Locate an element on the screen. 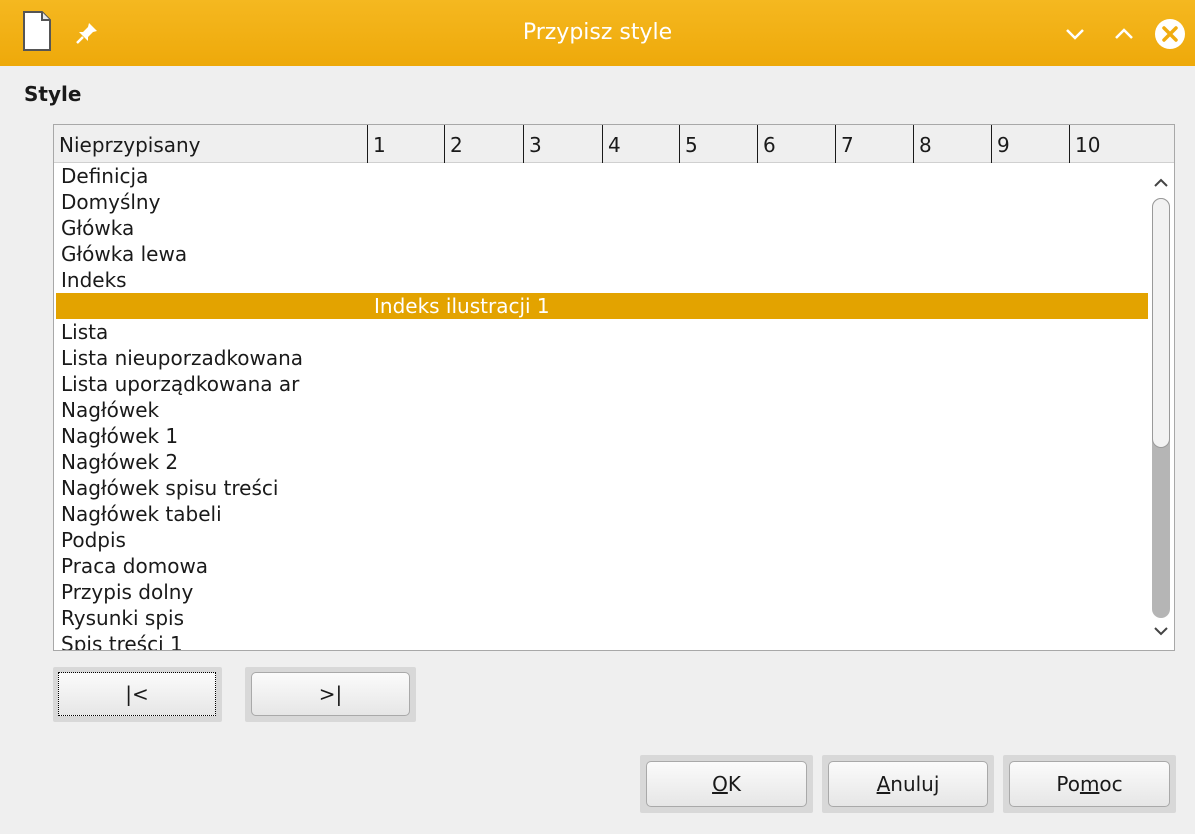 The height and width of the screenshot is (834, 1195). row-style-name: Nagłówek 1 is located at coordinates (120, 436).